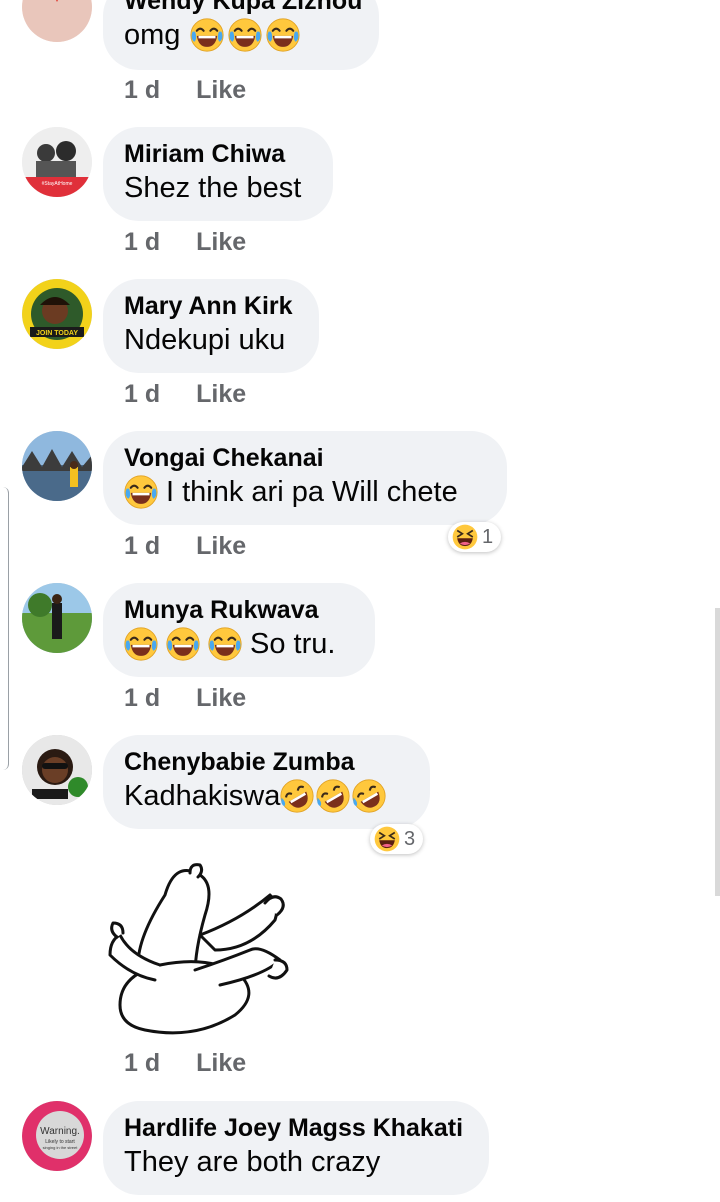 This screenshot has height=1202, width=720. Describe the element at coordinates (4, 628) in the screenshot. I see `scroll-handle` at that location.